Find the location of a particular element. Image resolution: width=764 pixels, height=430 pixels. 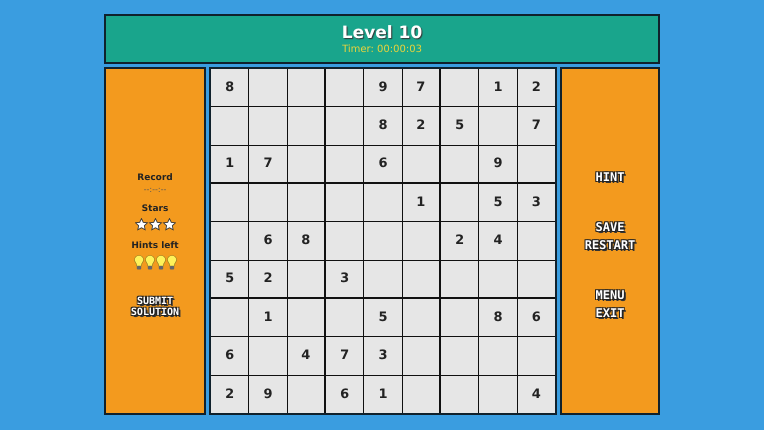

stars-label: Stars is located at coordinates (155, 209).